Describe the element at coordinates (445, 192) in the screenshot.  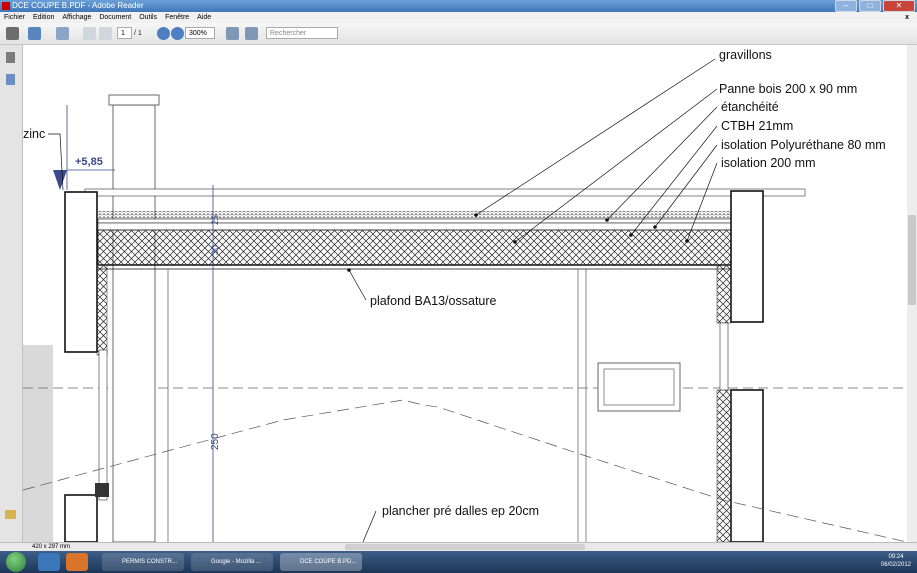
I see `roof-top-line` at that location.